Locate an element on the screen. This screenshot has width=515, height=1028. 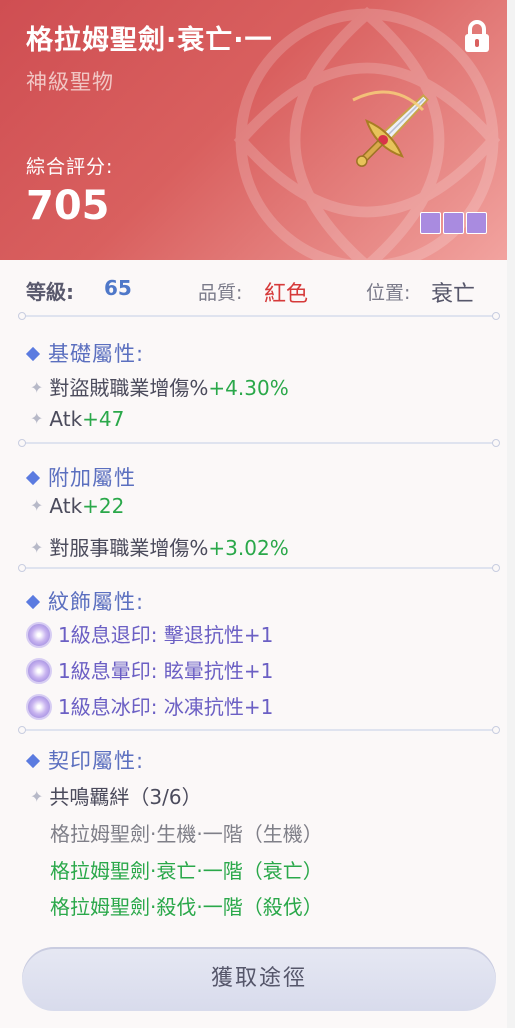
quality-label: 品質: is located at coordinates (220, 293).